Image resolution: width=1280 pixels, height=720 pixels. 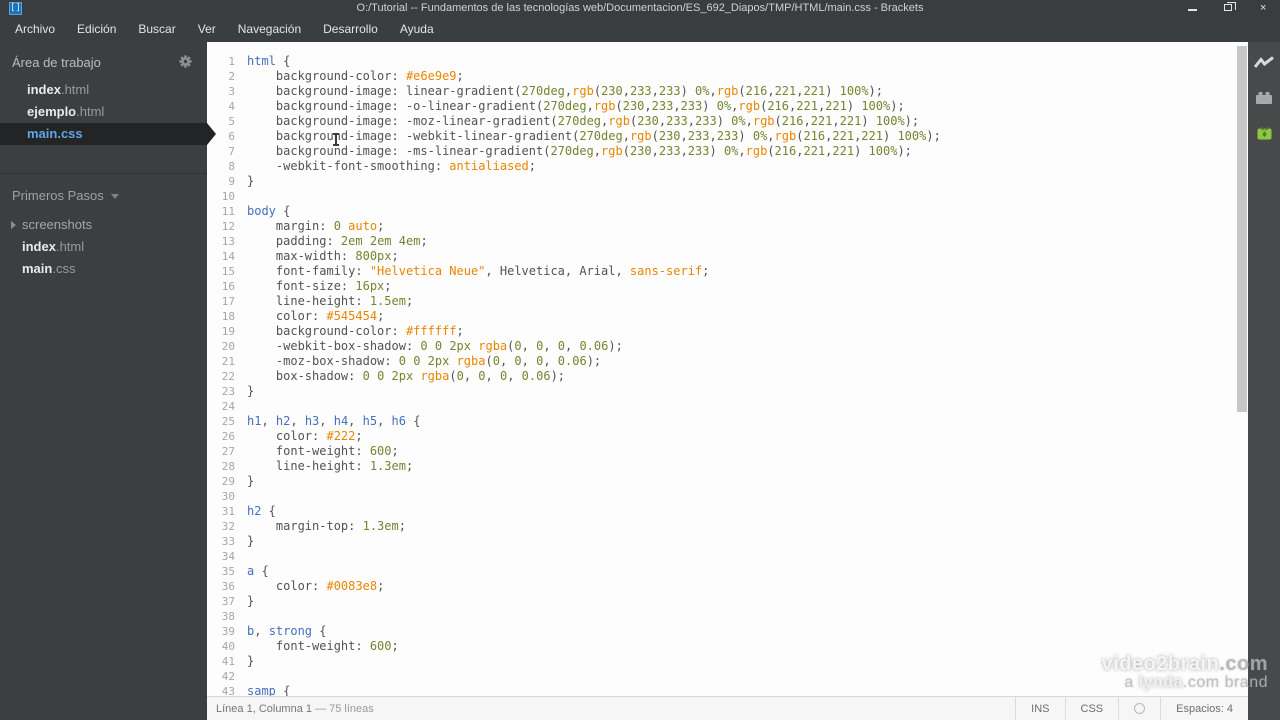 What do you see at coordinates (1229, 8) in the screenshot?
I see `restore-icon` at bounding box center [1229, 8].